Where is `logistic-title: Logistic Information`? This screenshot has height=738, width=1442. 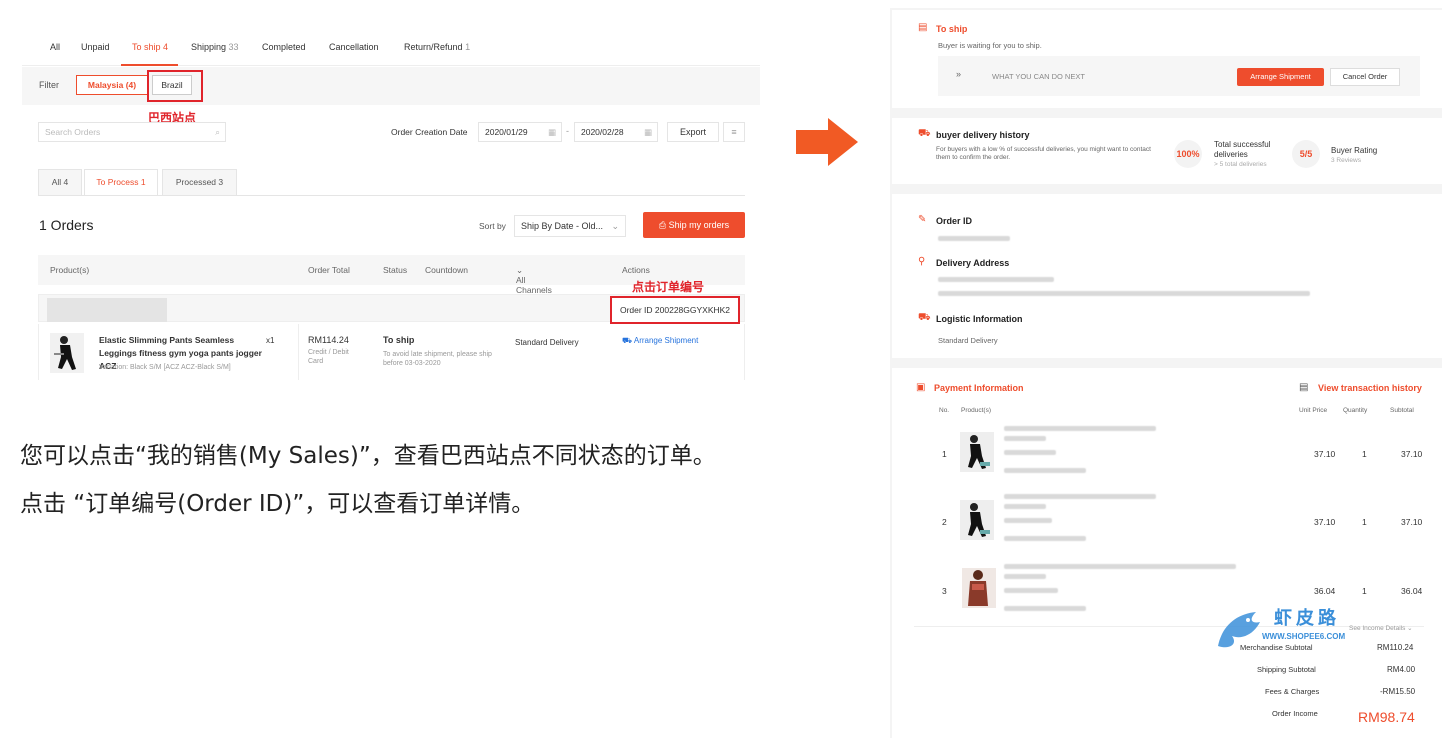
logistic-title: Logistic Information is located at coordinates (979, 319).